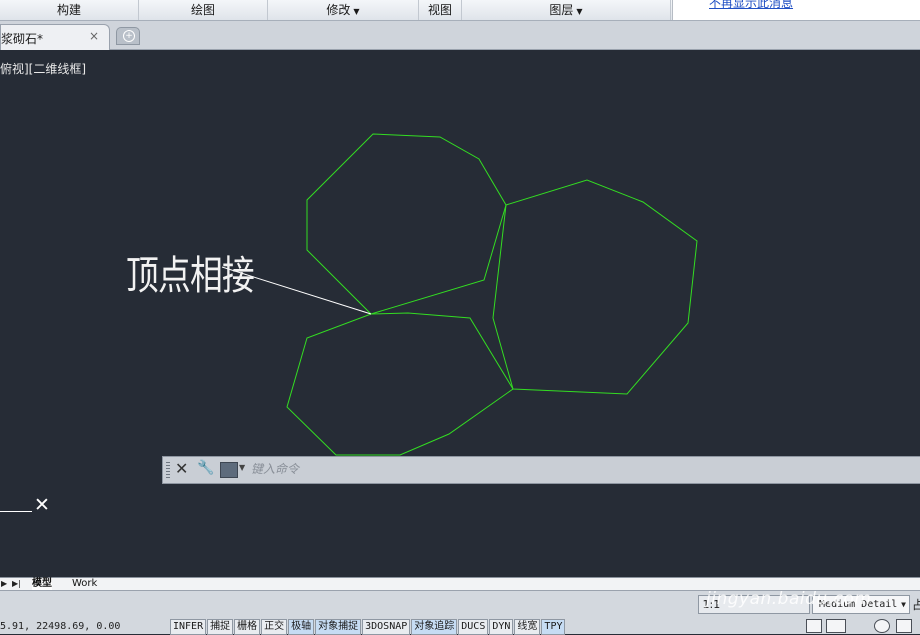 The image size is (920, 635). What do you see at coordinates (551, 469) in the screenshot?
I see `command-input` at bounding box center [551, 469].